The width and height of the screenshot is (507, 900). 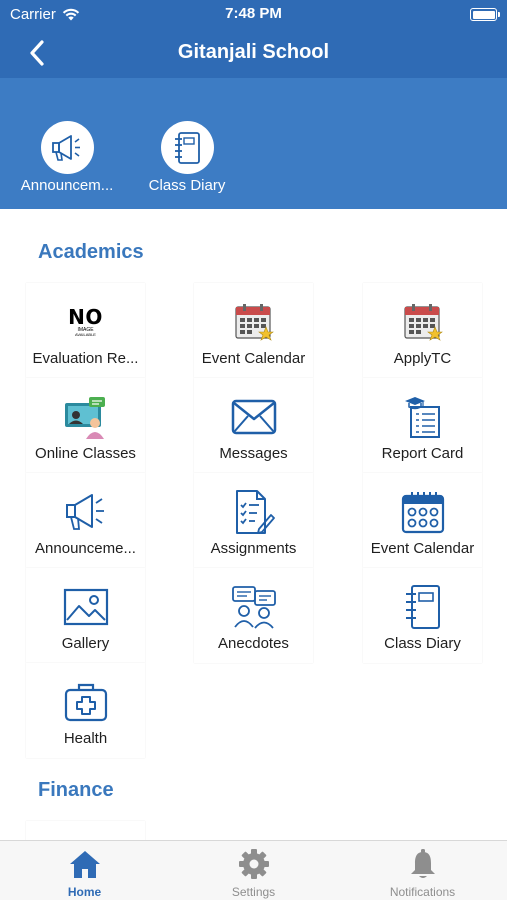 What do you see at coordinates (422, 892) in the screenshot?
I see `tab-label: Notifications` at bounding box center [422, 892].